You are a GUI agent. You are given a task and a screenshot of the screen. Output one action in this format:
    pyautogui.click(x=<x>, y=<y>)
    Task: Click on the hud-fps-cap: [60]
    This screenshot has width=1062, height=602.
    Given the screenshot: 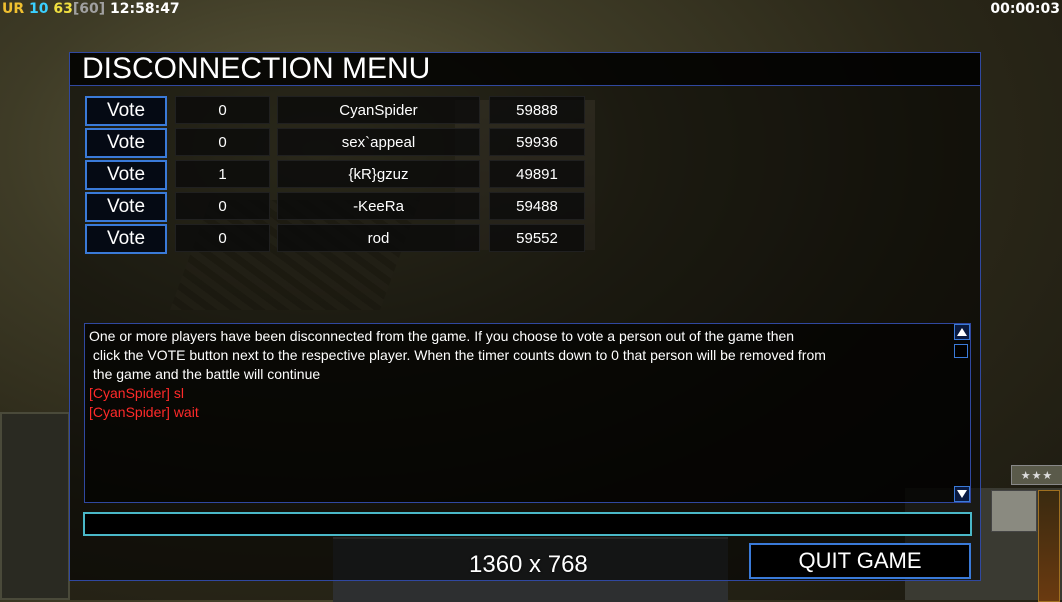 What is the action you would take?
    pyautogui.click(x=89, y=9)
    